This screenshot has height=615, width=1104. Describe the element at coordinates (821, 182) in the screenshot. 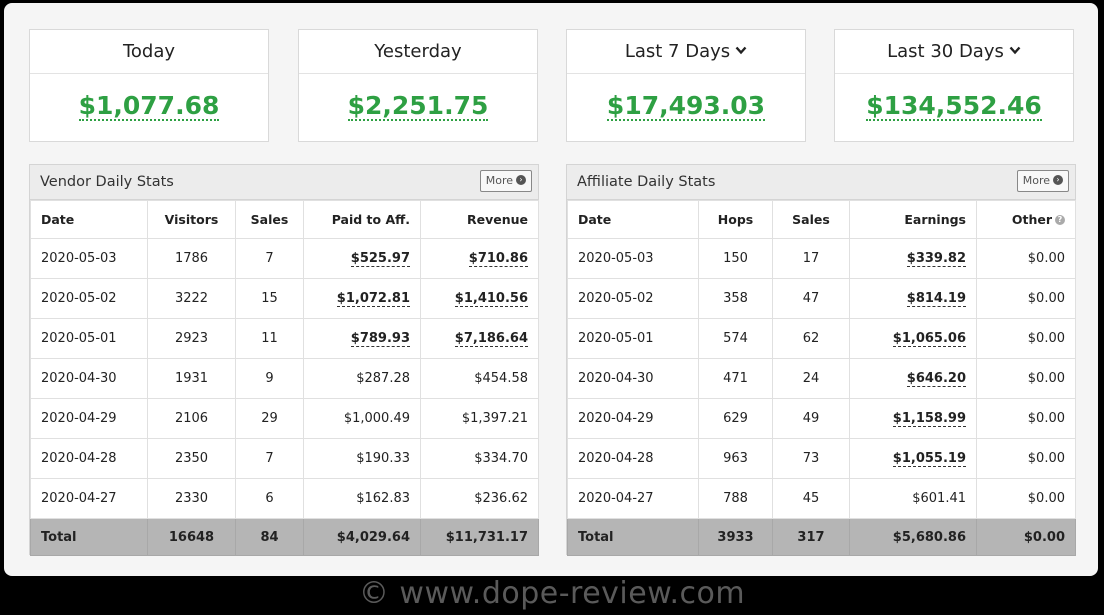

I see `panel-title: Affiliate Daily Stats More ›` at that location.